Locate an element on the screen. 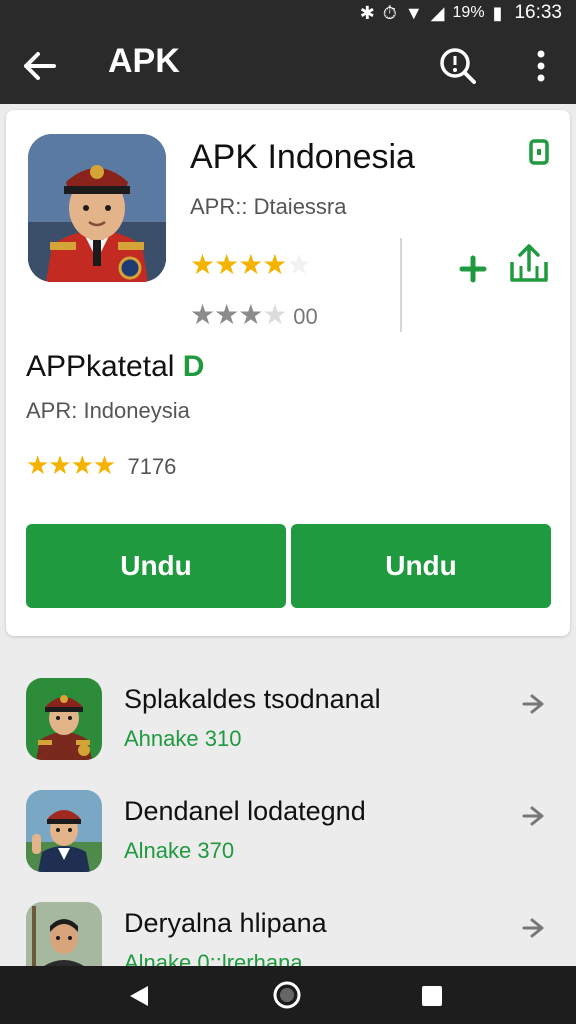  list-item-subtitle: Ahnake 310 is located at coordinates (183, 738).